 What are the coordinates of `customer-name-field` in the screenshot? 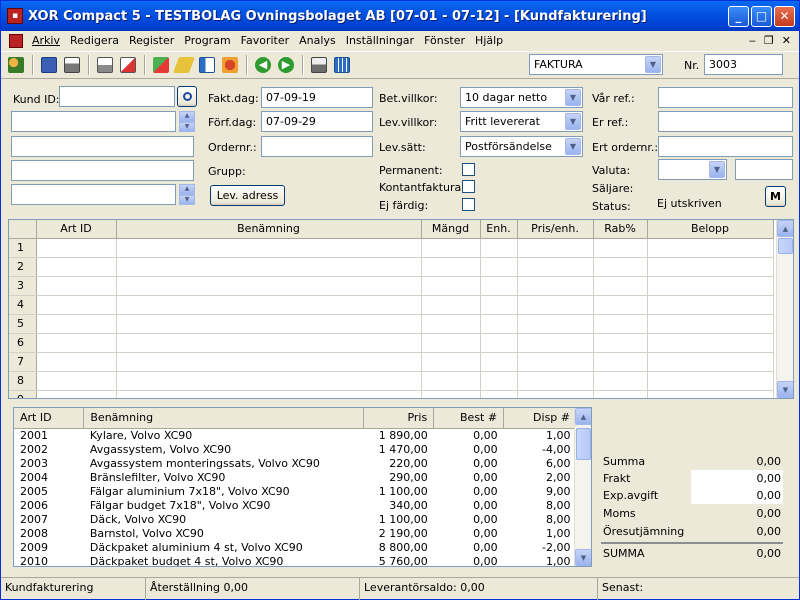 It's located at (93, 121).